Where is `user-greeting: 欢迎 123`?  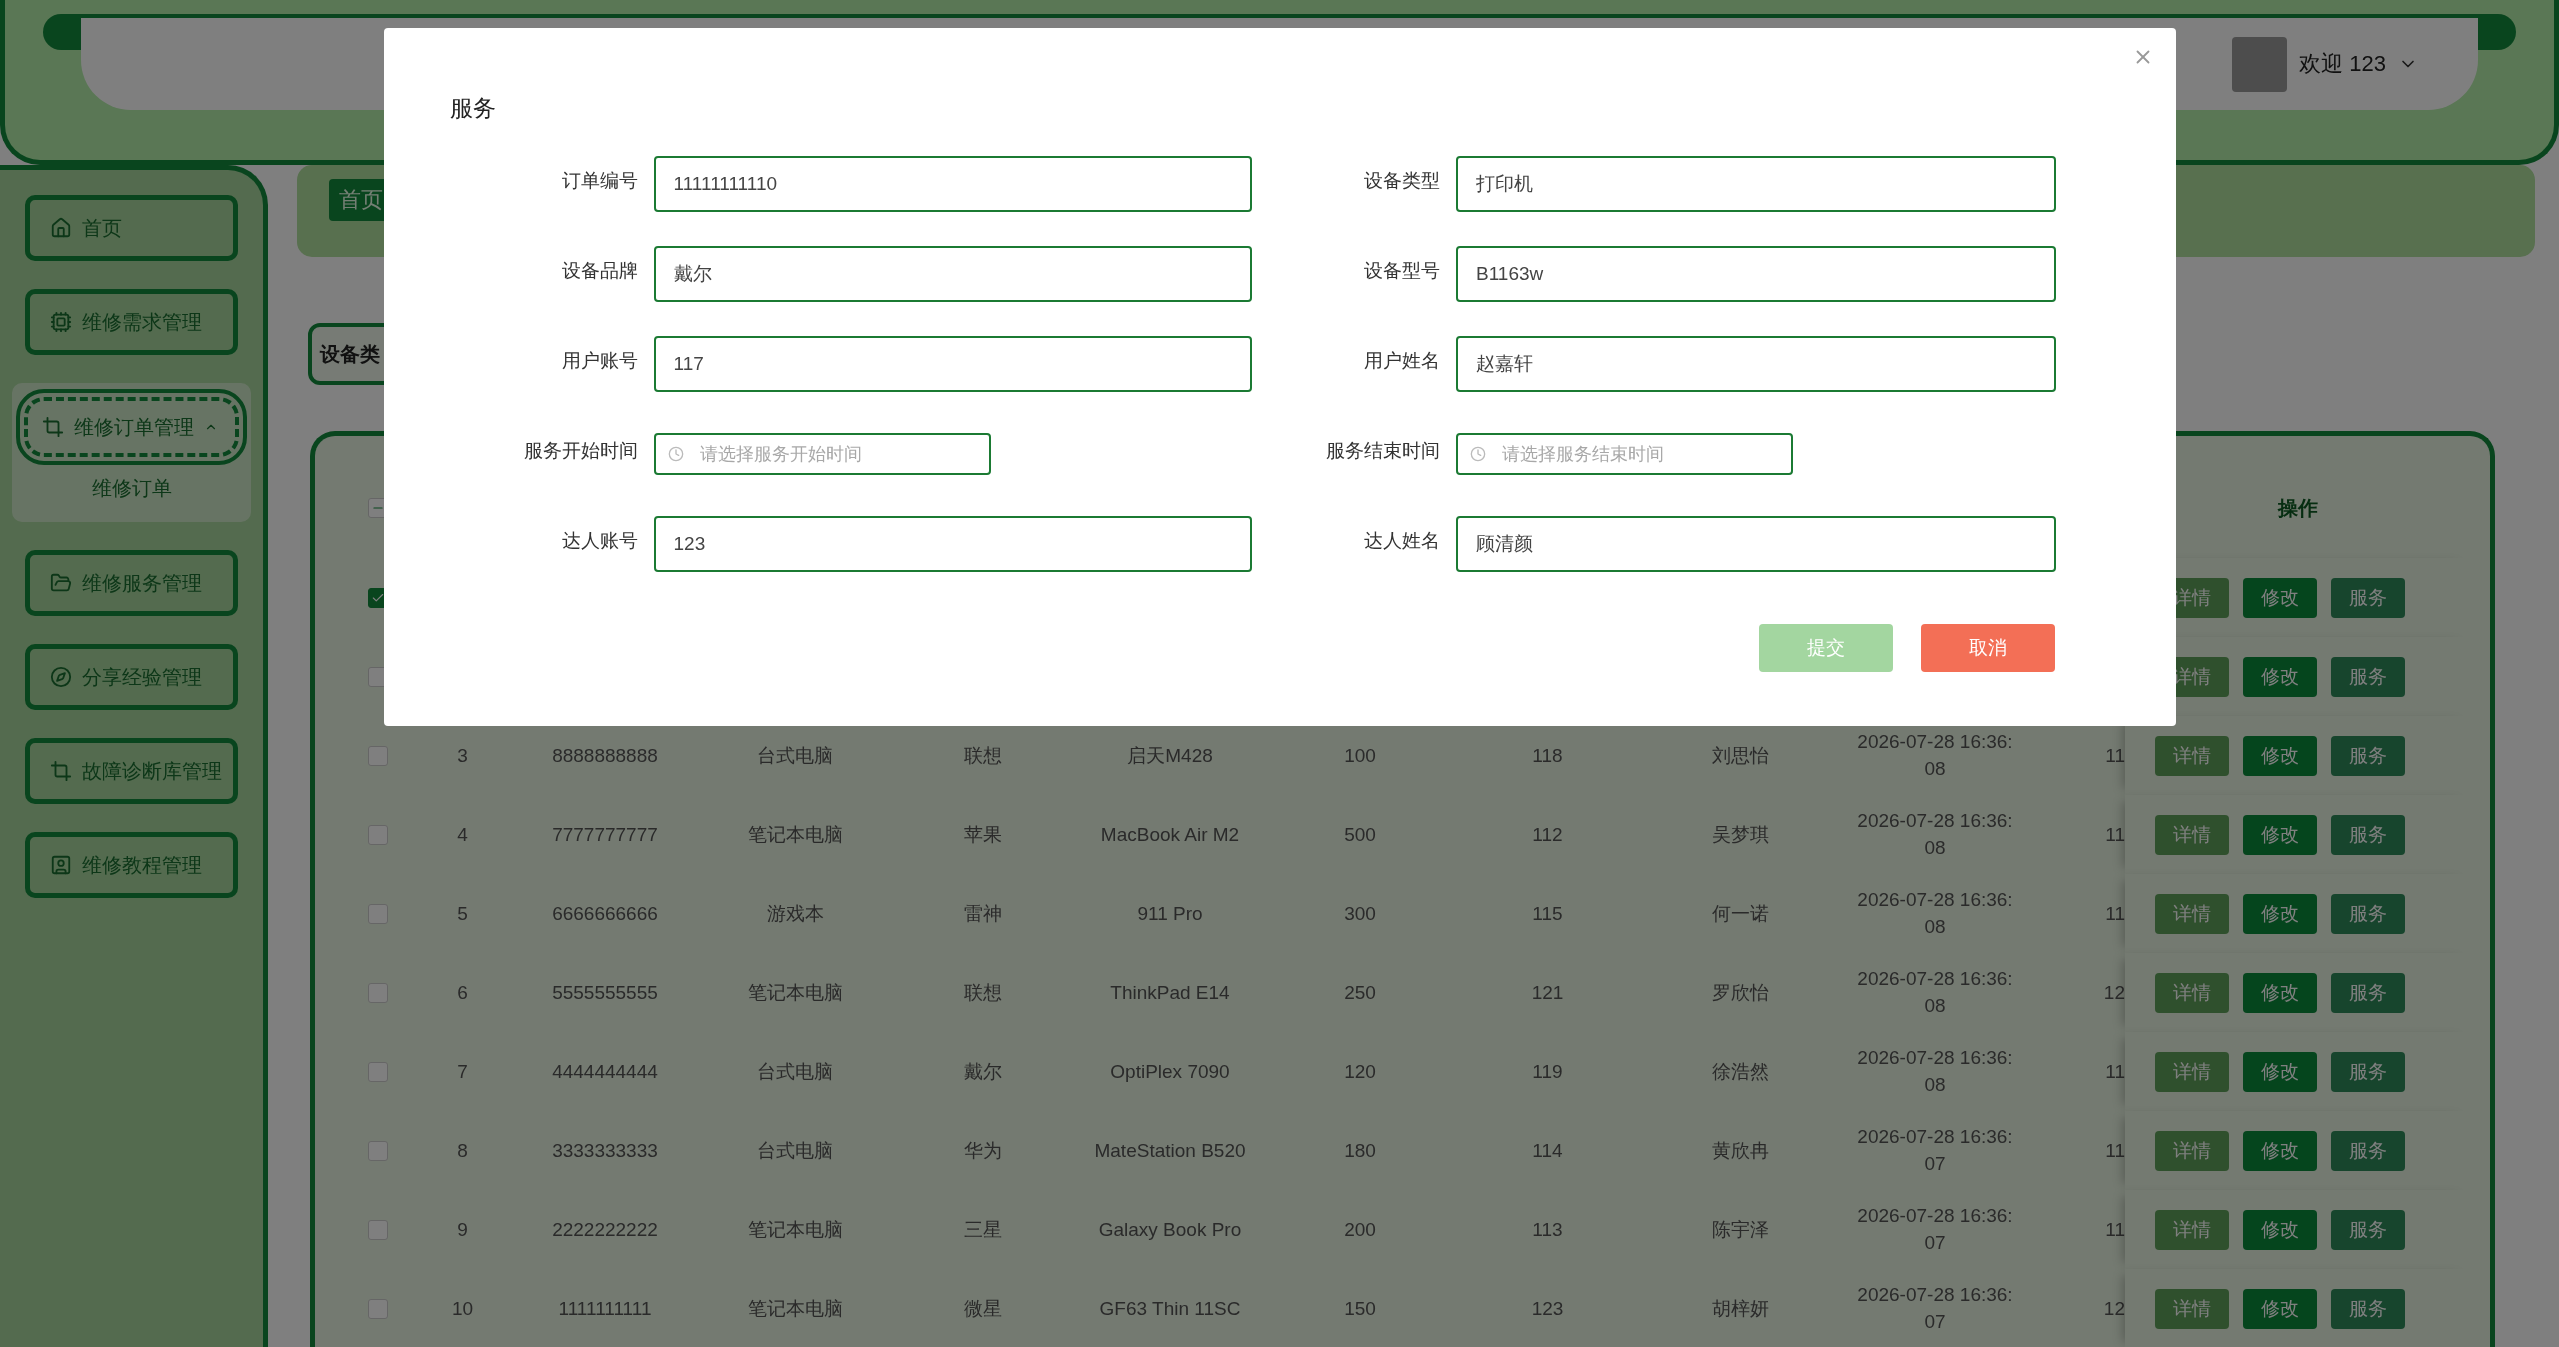
user-greeting: 欢迎 123 is located at coordinates (2342, 64).